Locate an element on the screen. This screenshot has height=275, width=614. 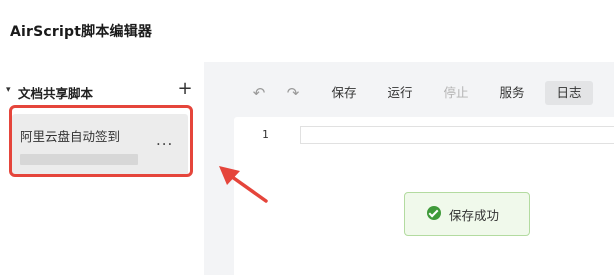
log-button: 日志 is located at coordinates (569, 93).